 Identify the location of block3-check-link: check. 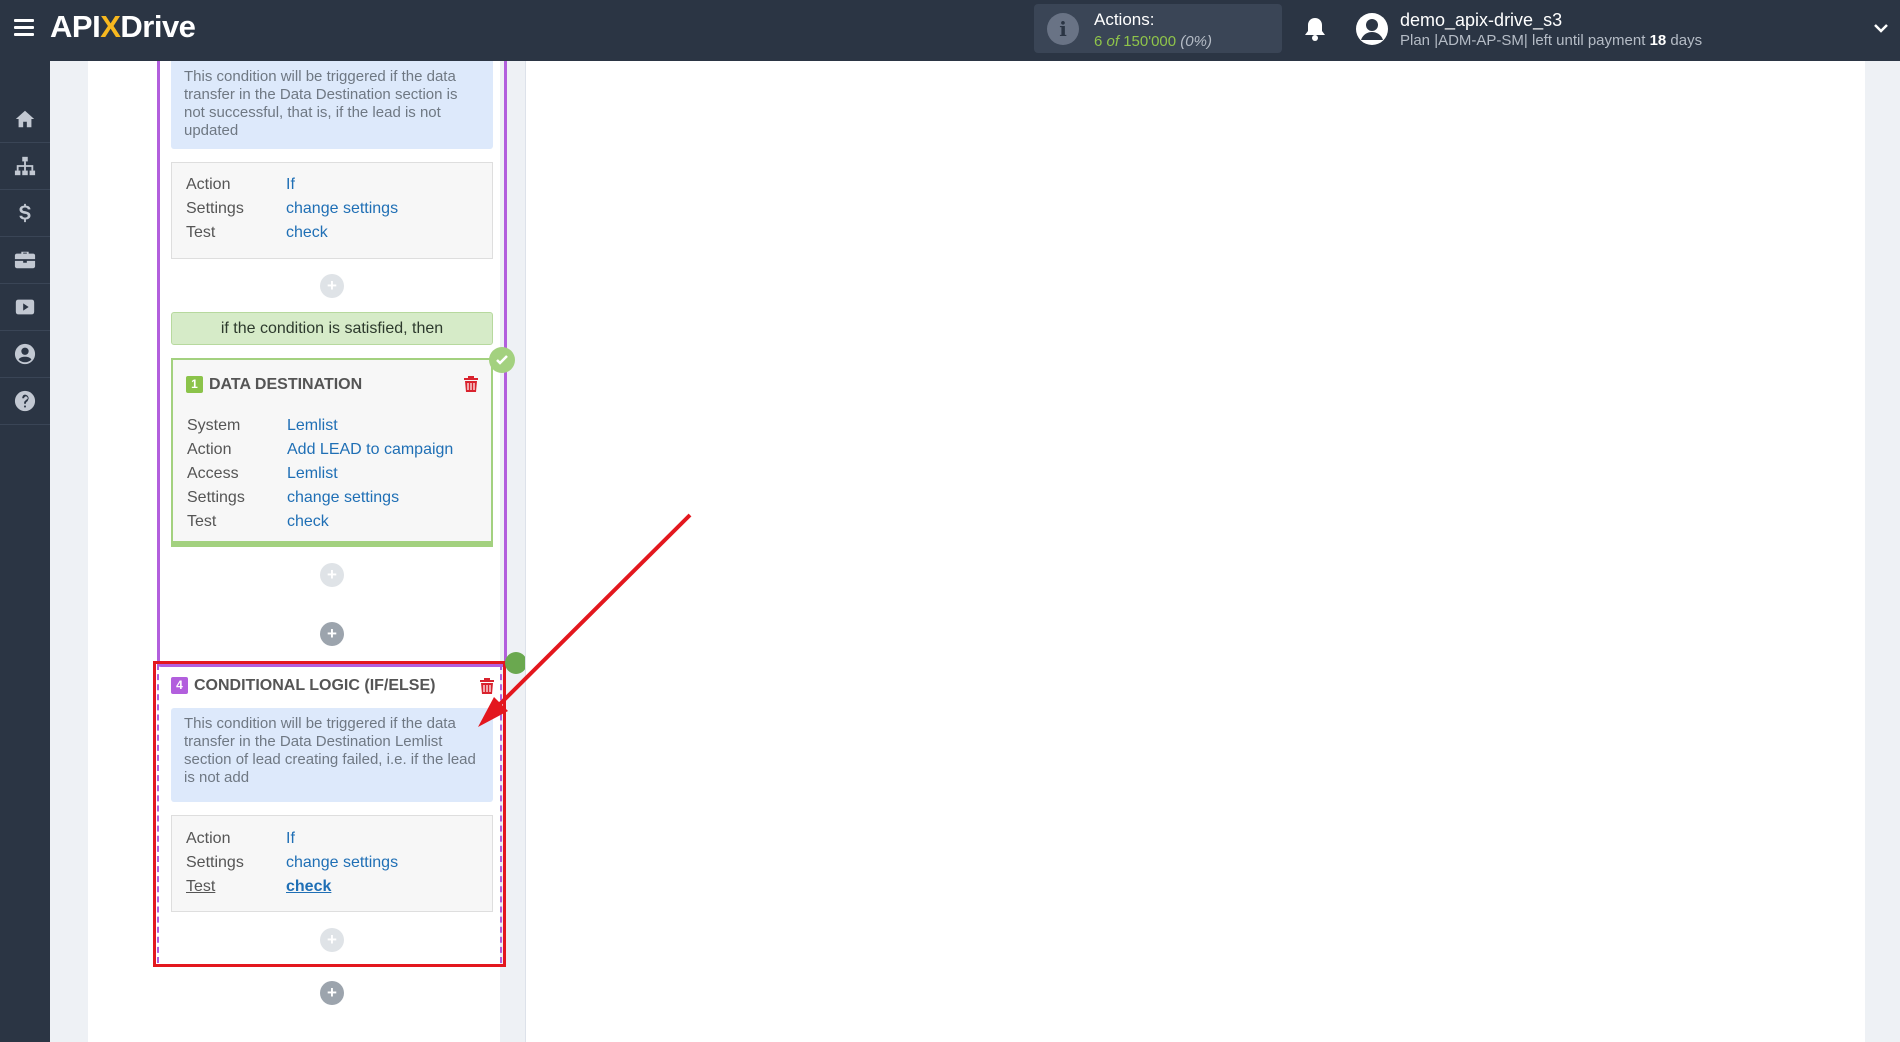
(307, 232).